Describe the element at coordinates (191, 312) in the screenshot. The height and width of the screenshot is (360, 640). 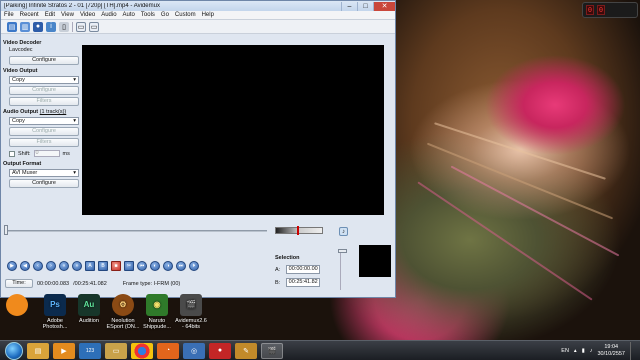
I see `desktop-icon: 🎬 Avidemux2.6 - 64bits` at that location.